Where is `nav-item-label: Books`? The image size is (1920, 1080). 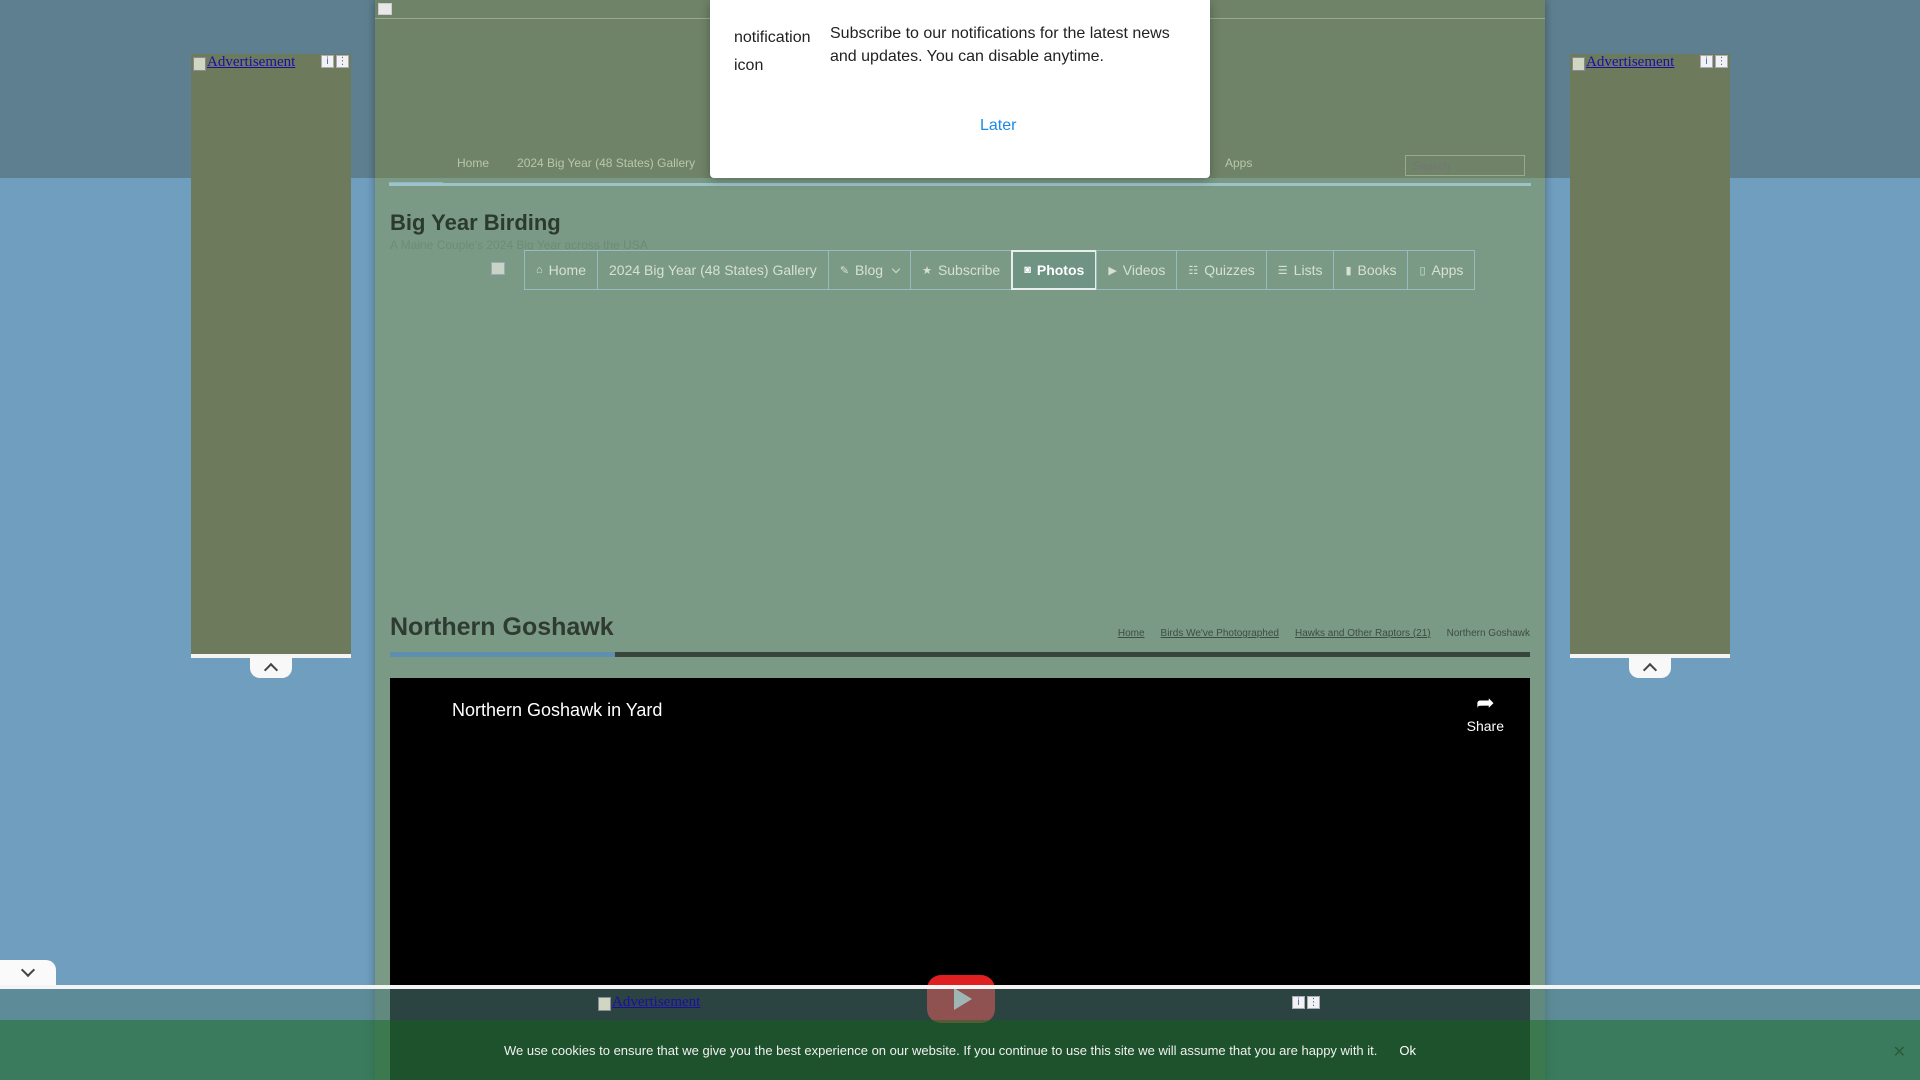
nav-item-label: Books is located at coordinates (1377, 270).